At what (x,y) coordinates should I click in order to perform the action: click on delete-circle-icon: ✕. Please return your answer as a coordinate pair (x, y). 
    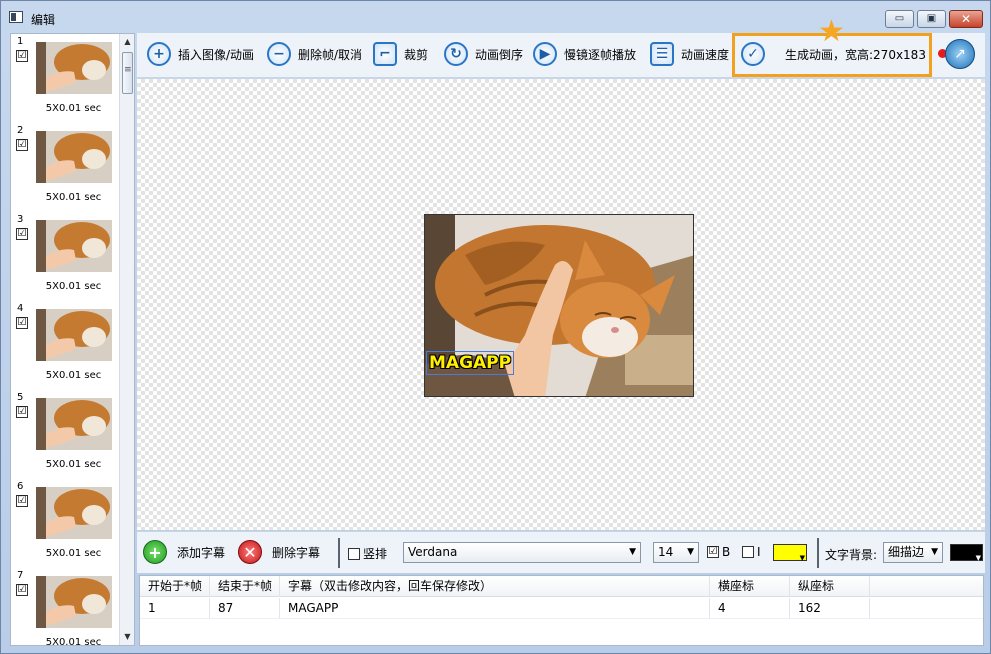
    Looking at the image, I should click on (250, 552).